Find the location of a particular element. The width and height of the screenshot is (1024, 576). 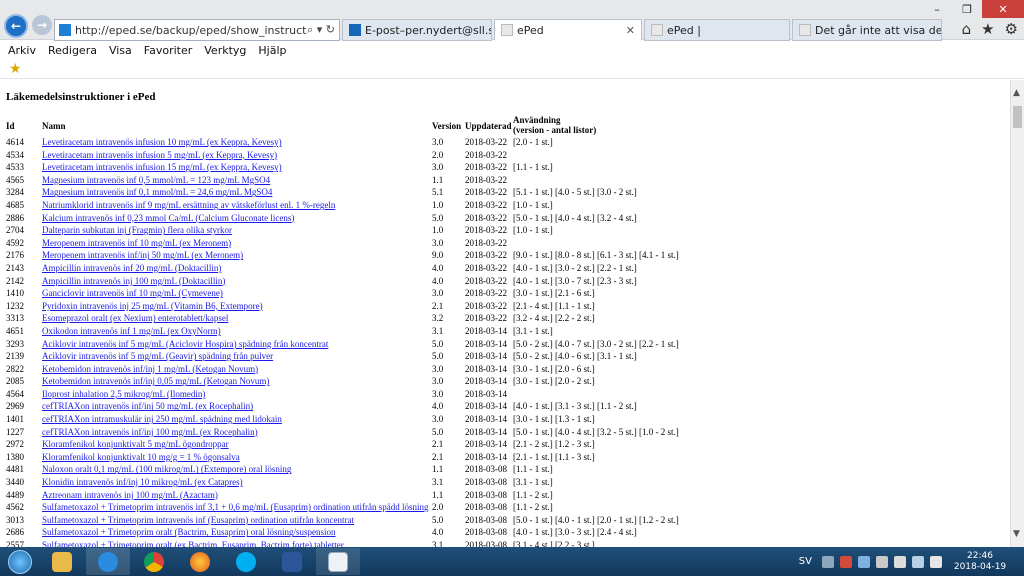

tab-email: E-post–per.nydert@sll.se is located at coordinates (417, 30).